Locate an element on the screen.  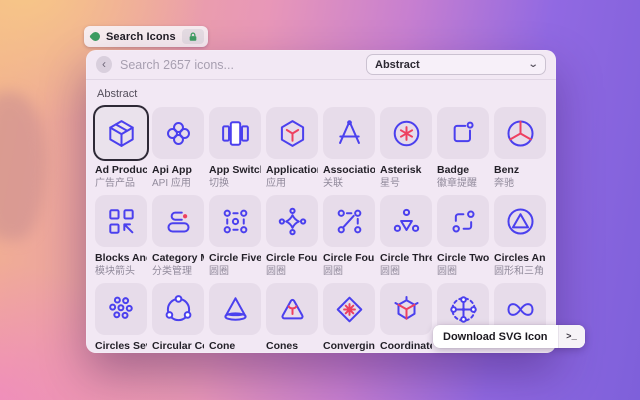
category-dropdown-value: Abstract is located at coordinates (397, 64).